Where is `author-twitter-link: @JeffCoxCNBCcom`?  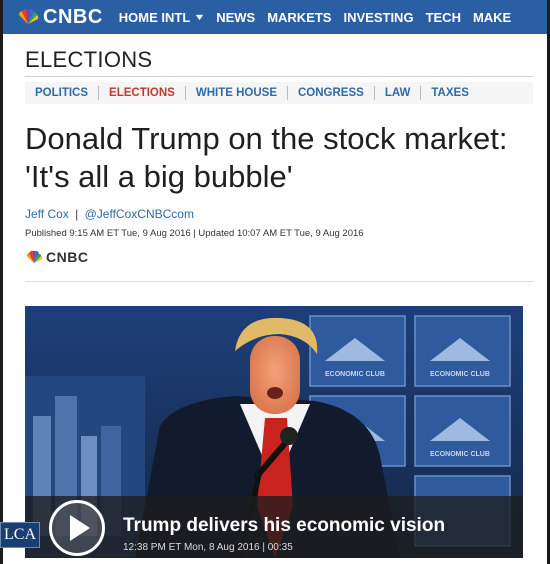
author-twitter-link: @JeffCoxCNBCcom is located at coordinates (139, 214).